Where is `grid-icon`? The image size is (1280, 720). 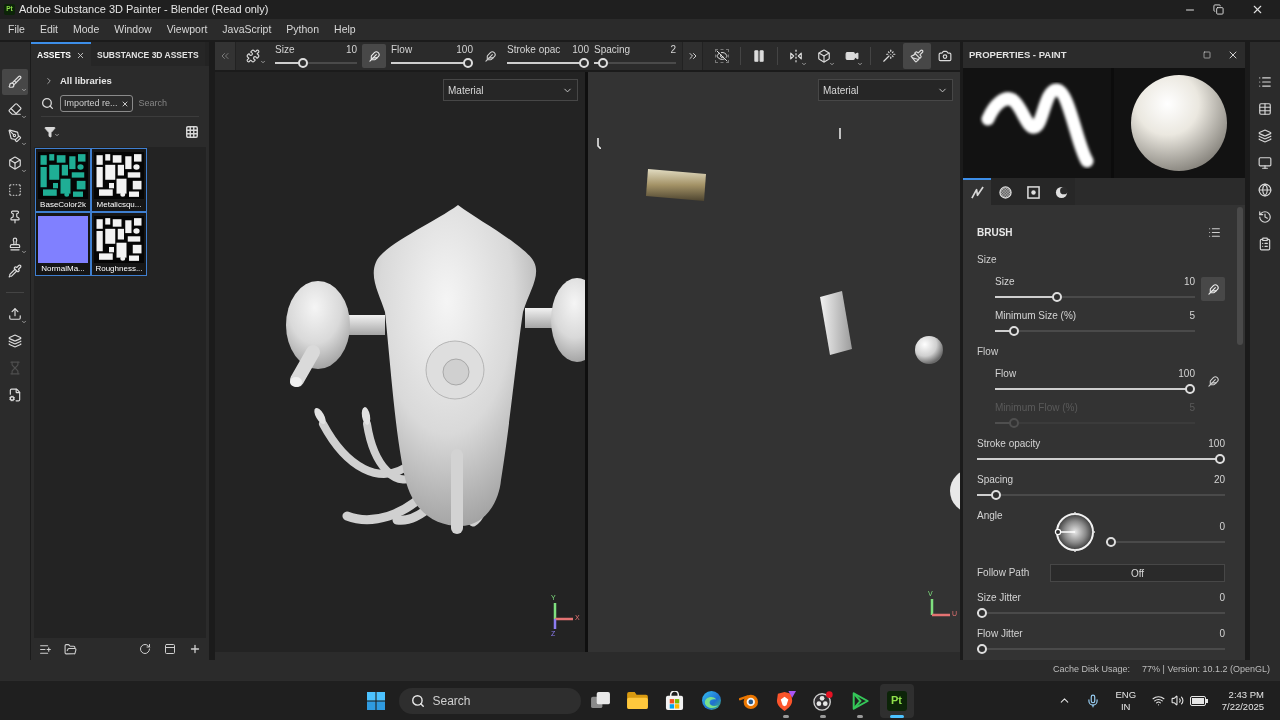
grid-icon is located at coordinates (192, 132).